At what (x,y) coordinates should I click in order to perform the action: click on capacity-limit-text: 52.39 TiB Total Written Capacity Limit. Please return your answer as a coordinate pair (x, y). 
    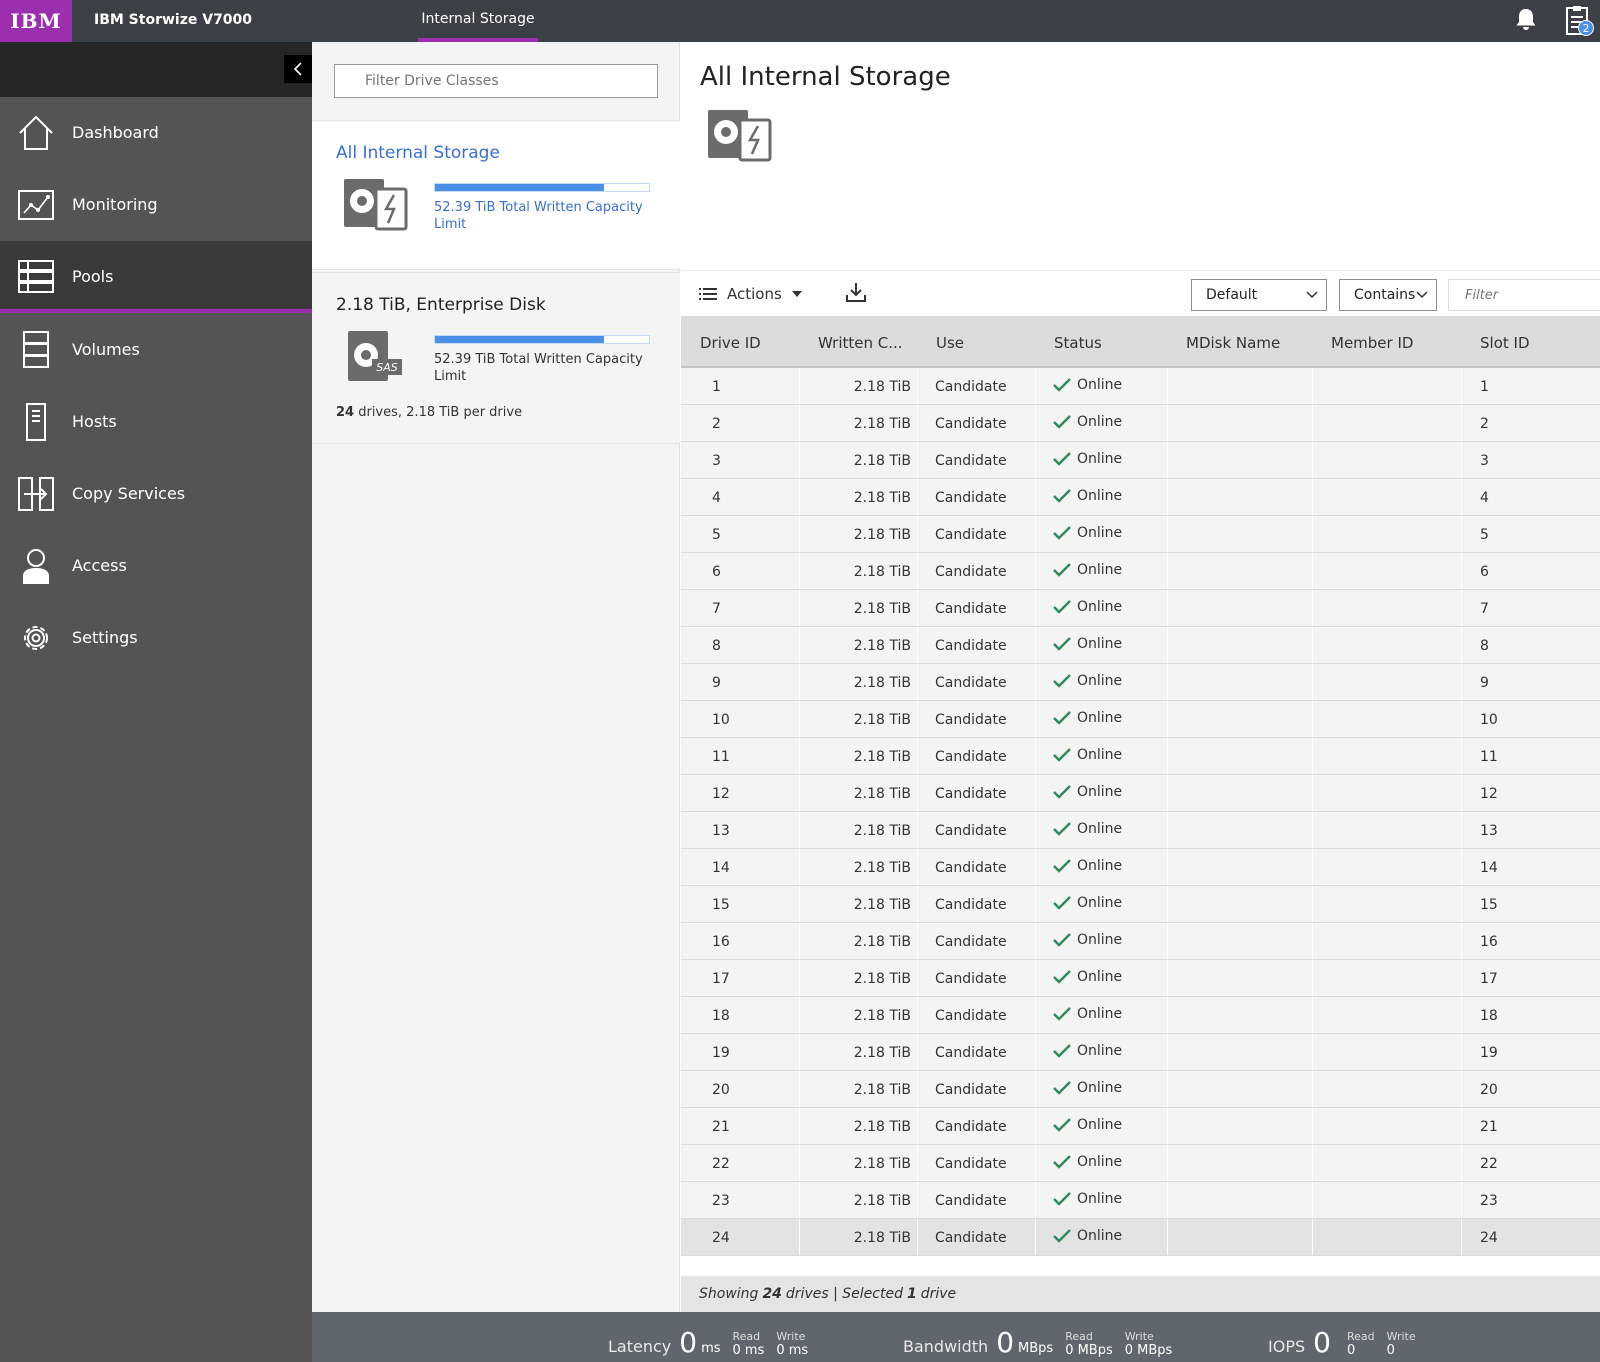
    Looking at the image, I should click on (538, 368).